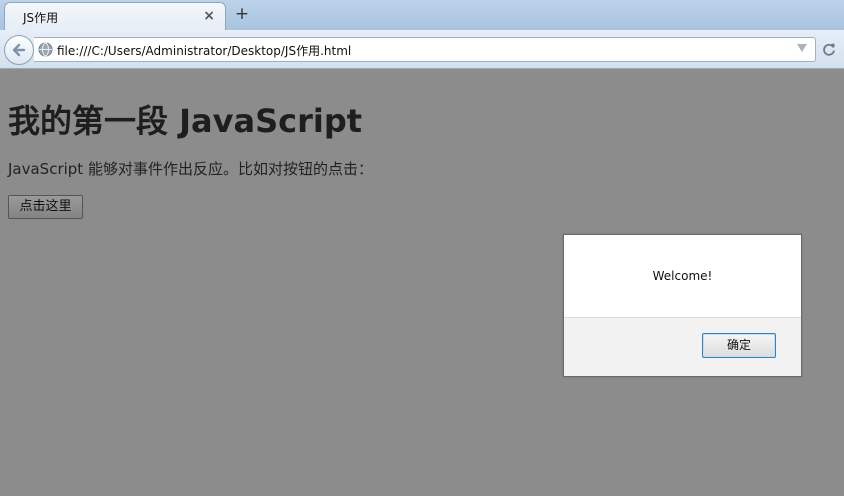 This screenshot has width=844, height=496. I want to click on back-arrow-icon, so click(19, 50).